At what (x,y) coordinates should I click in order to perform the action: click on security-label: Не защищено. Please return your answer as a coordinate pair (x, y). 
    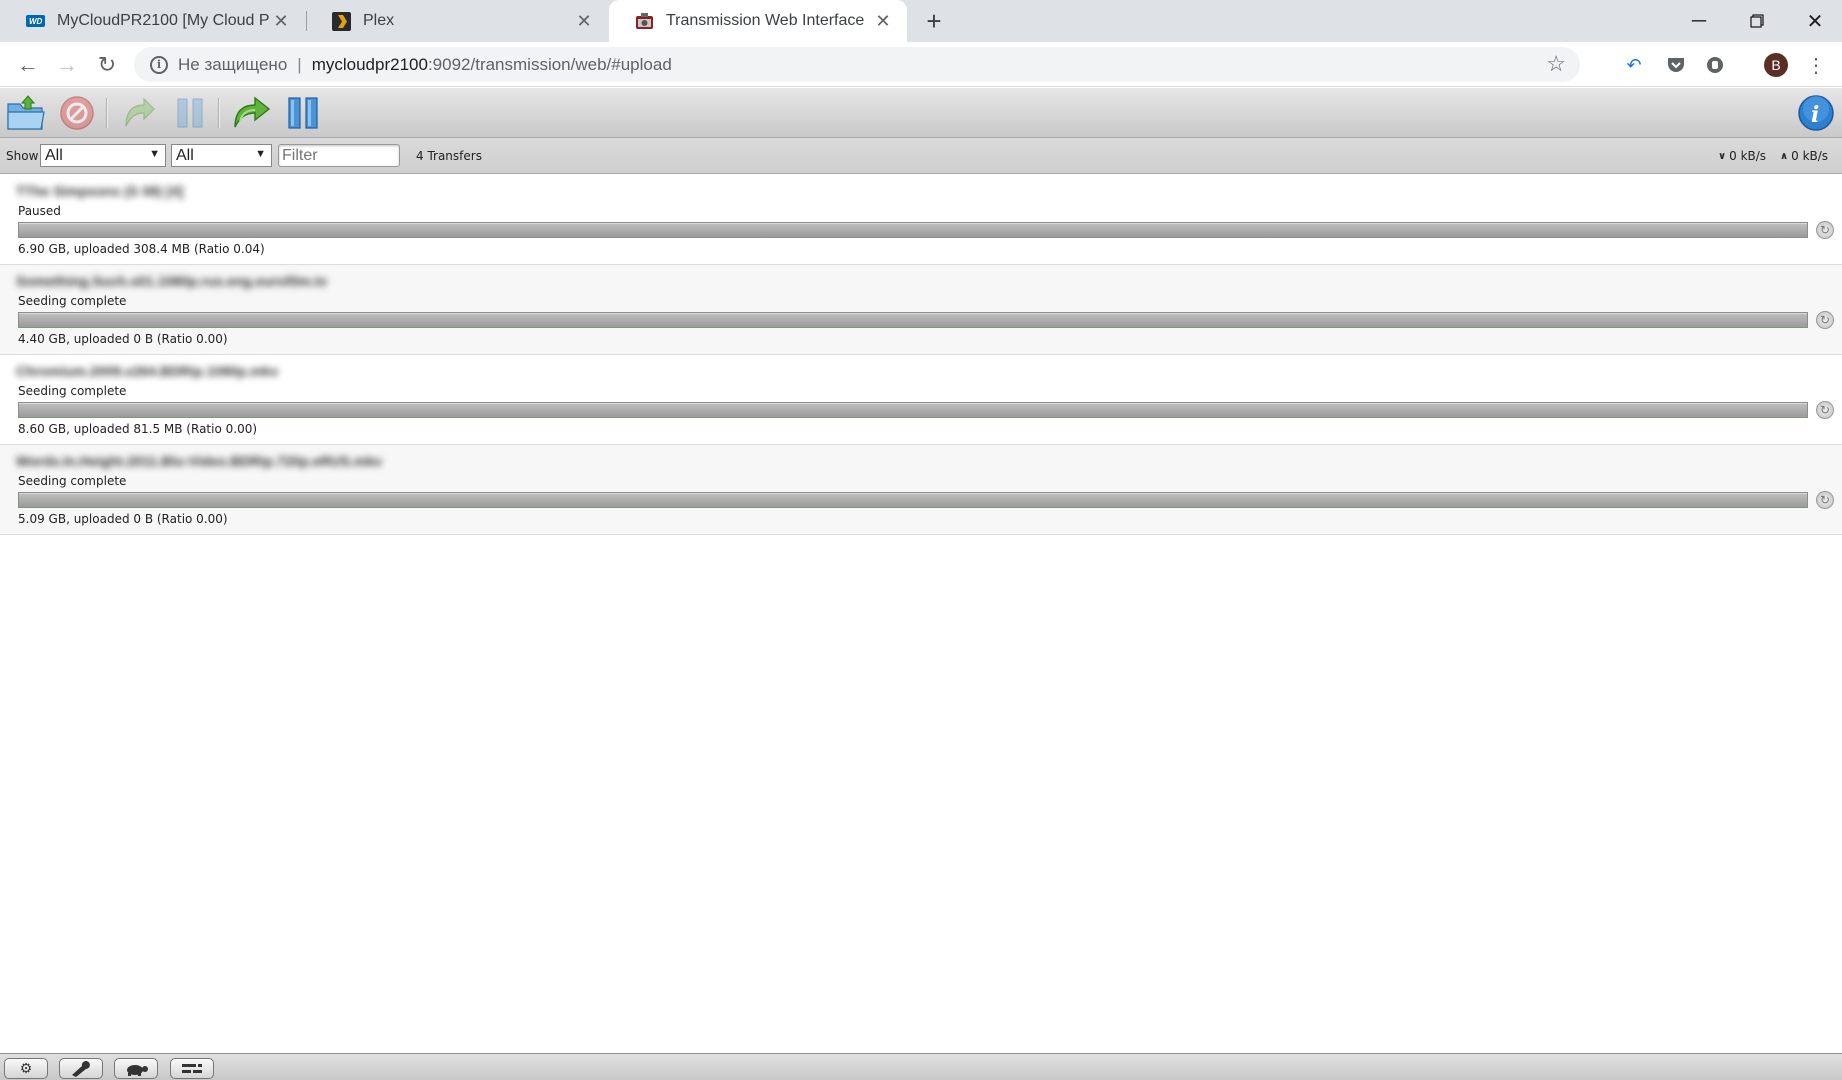
    Looking at the image, I should click on (232, 65).